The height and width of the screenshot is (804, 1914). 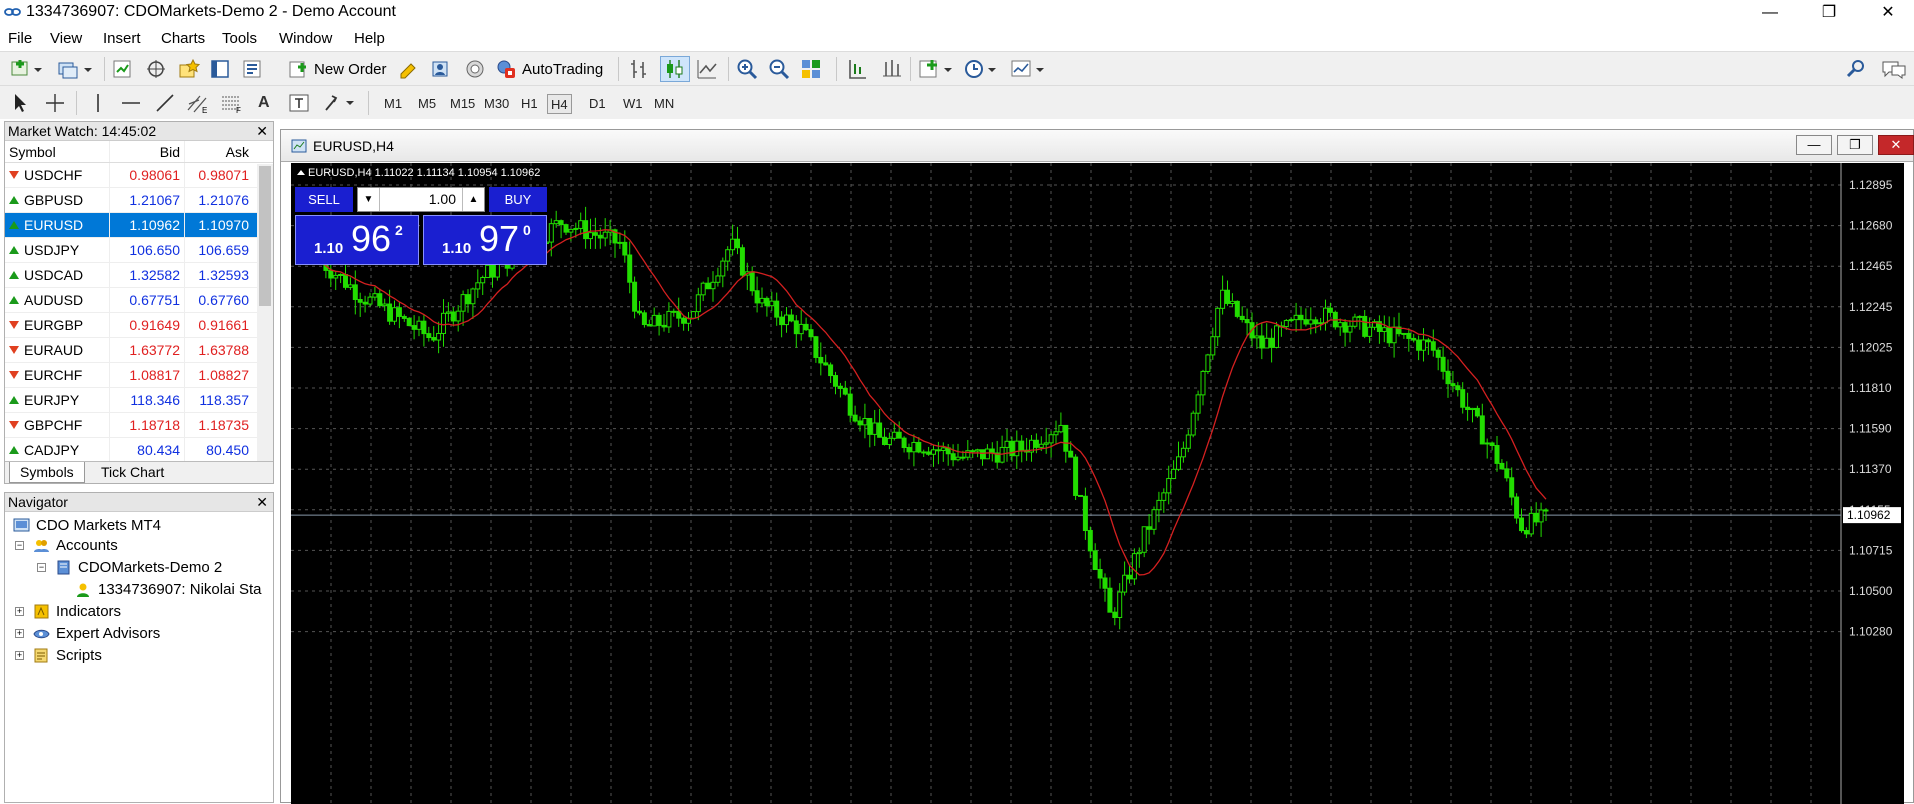 I want to click on column-symbol: Symbol, so click(x=57, y=151).